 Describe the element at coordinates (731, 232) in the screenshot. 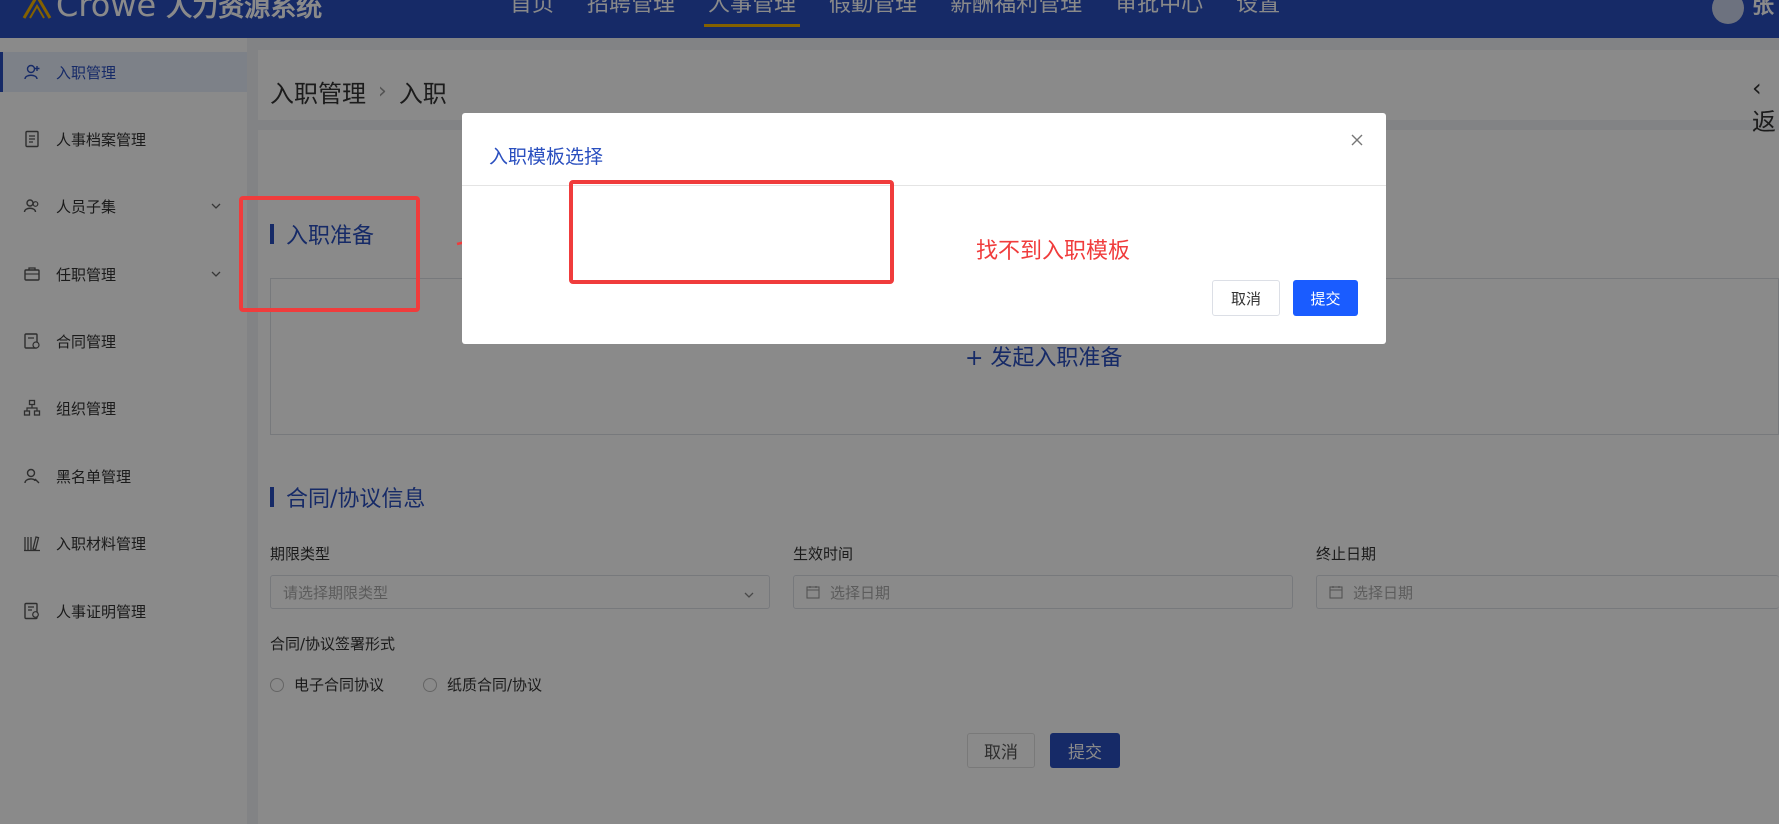

I see `annotation-box-empty-area` at that location.